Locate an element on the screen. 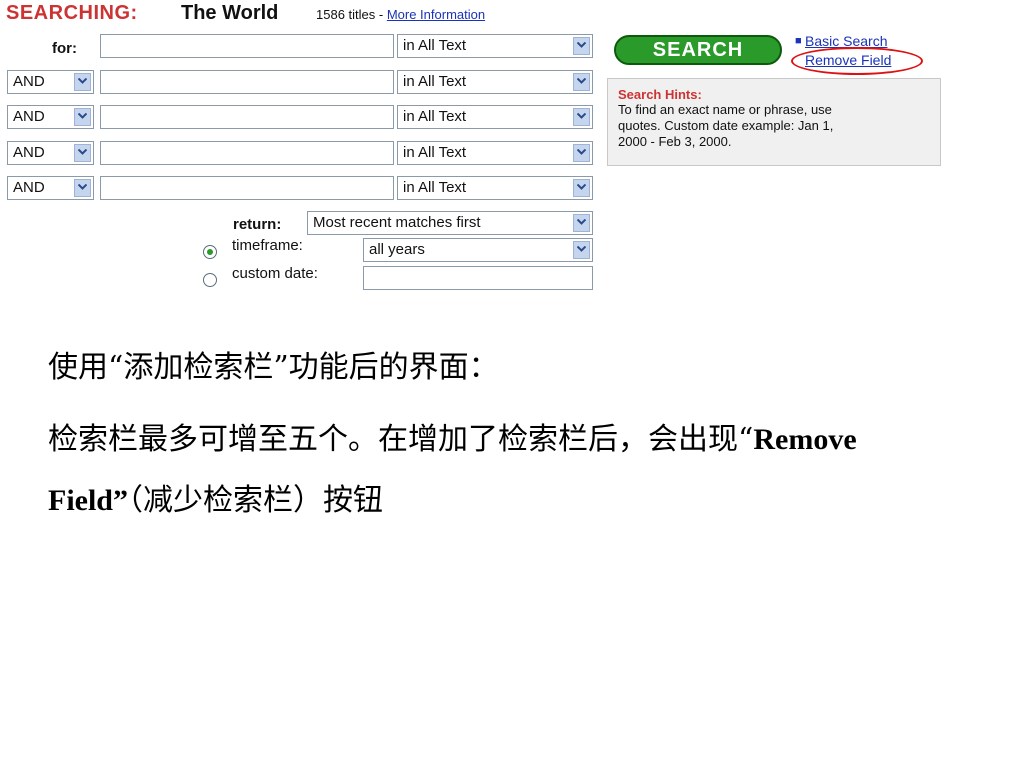 The height and width of the screenshot is (768, 1024). timeframe-label: timeframe: is located at coordinates (267, 245).